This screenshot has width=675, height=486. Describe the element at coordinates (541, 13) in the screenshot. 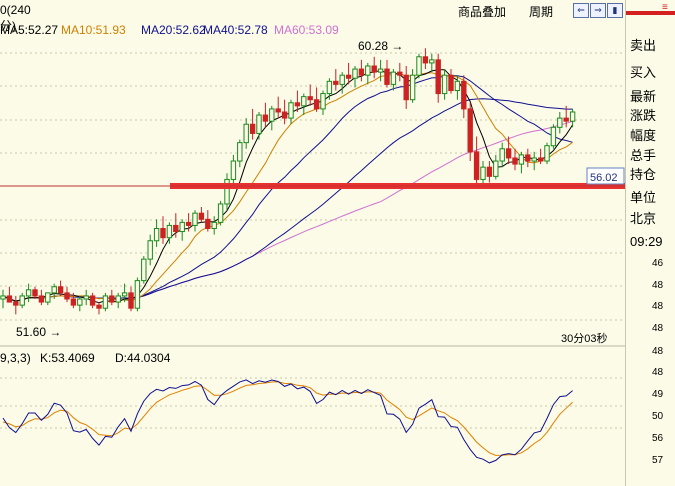

I see `period-menu: 周期` at that location.